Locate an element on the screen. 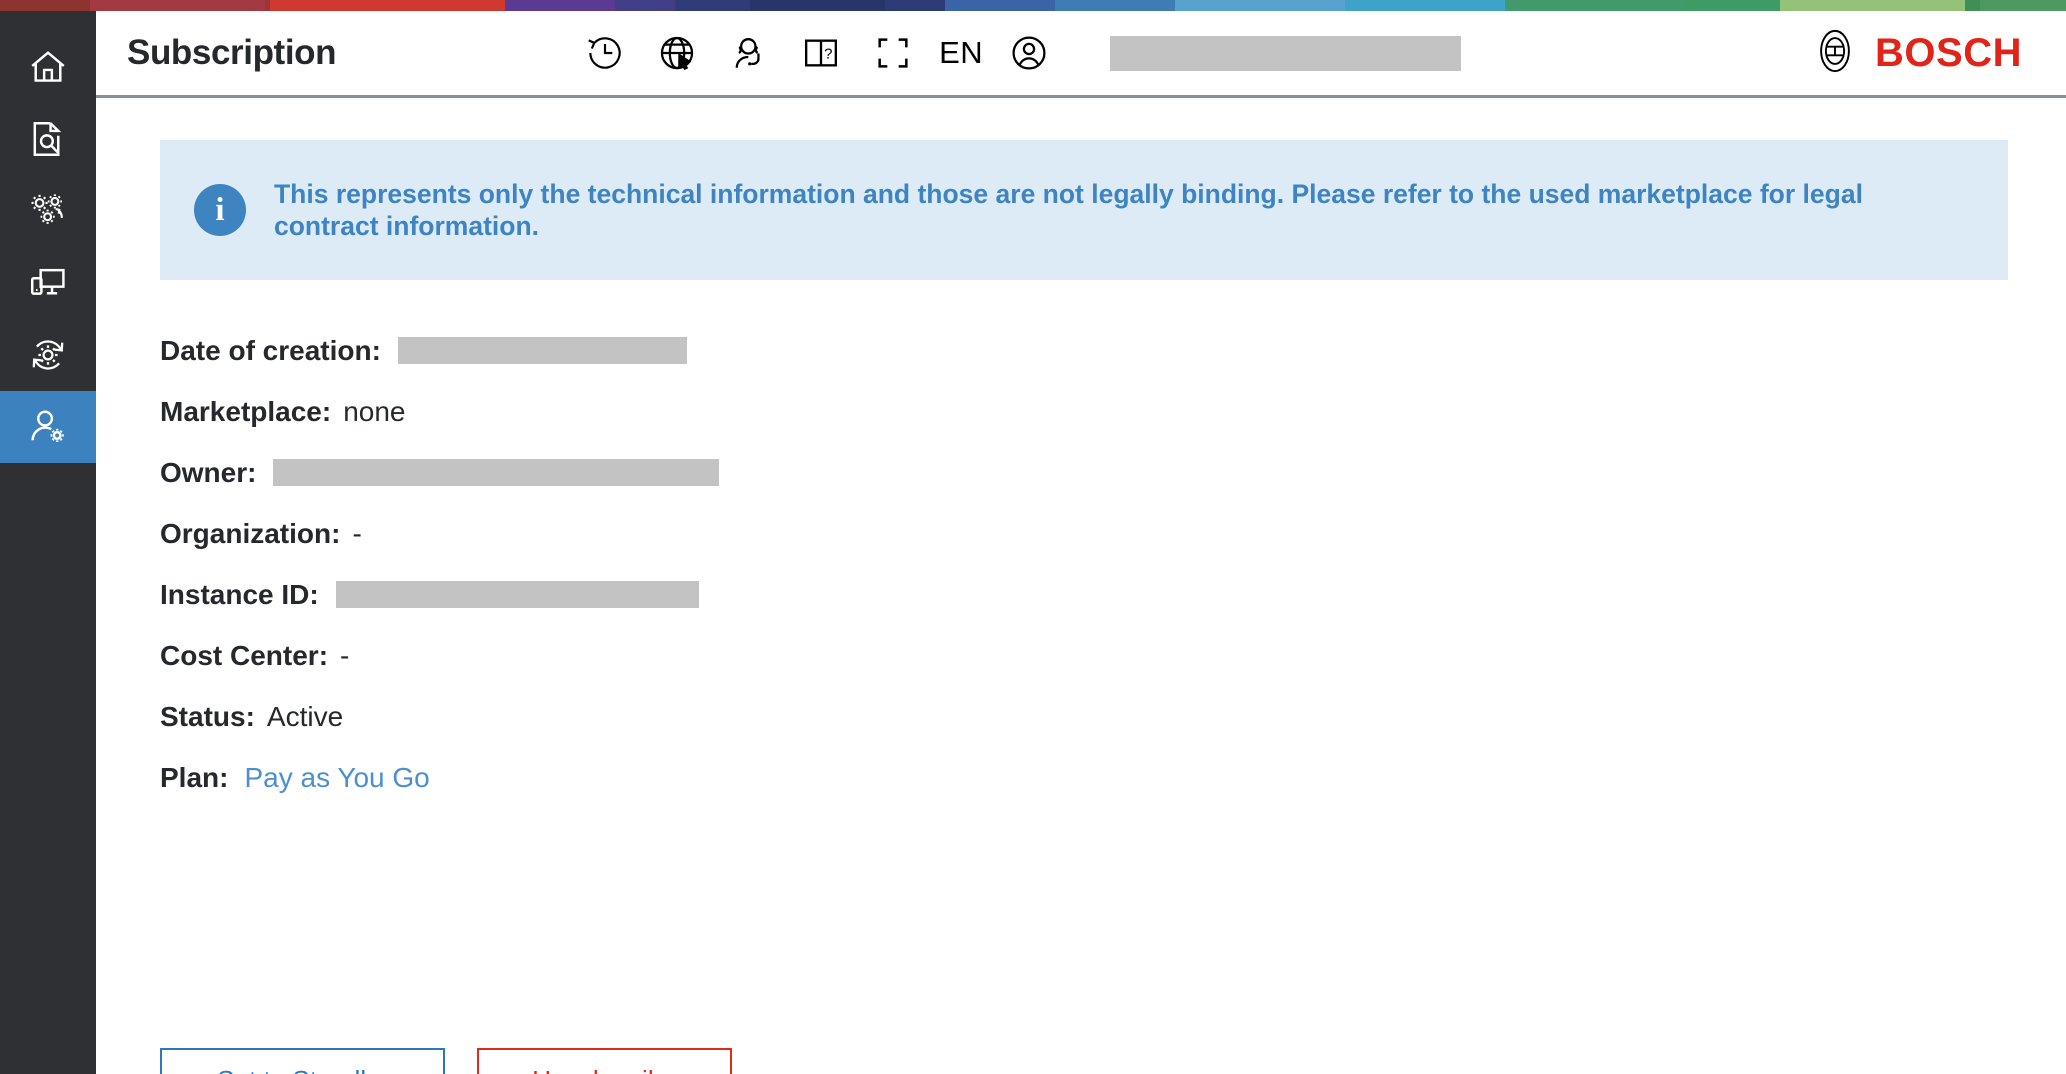 The height and width of the screenshot is (1074, 2066). detail-row: Organization: - is located at coordinates (1060, 533).